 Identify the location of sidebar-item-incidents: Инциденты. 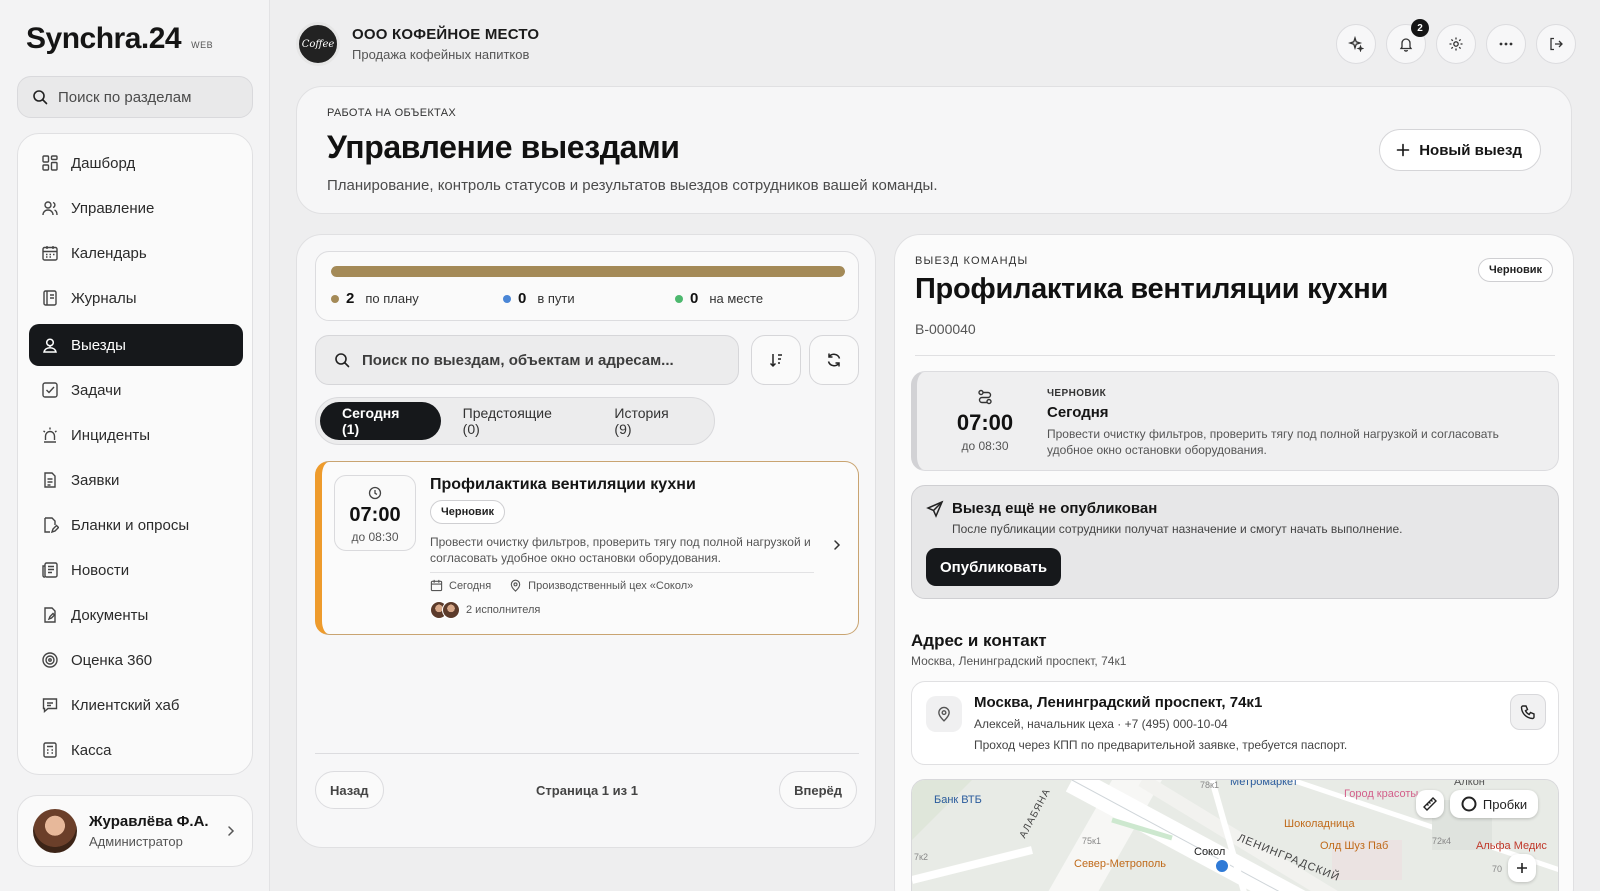
(136, 435).